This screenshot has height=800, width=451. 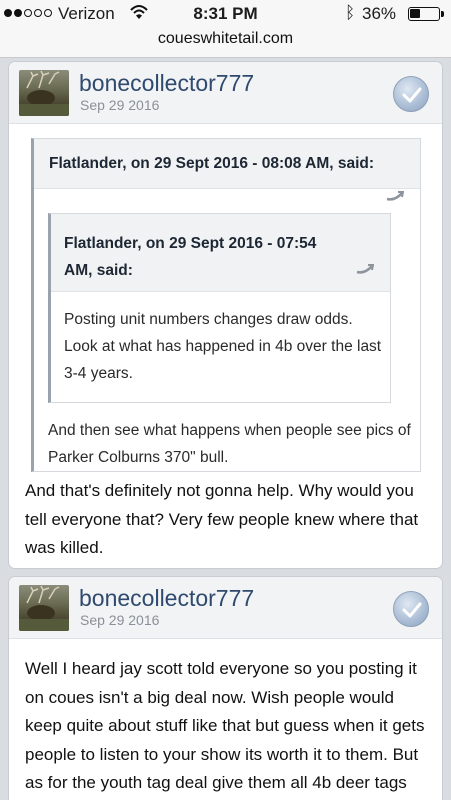 What do you see at coordinates (225, 14) in the screenshot?
I see `status-bar: Verizon 8:31 PM ᛒ 36%` at bounding box center [225, 14].